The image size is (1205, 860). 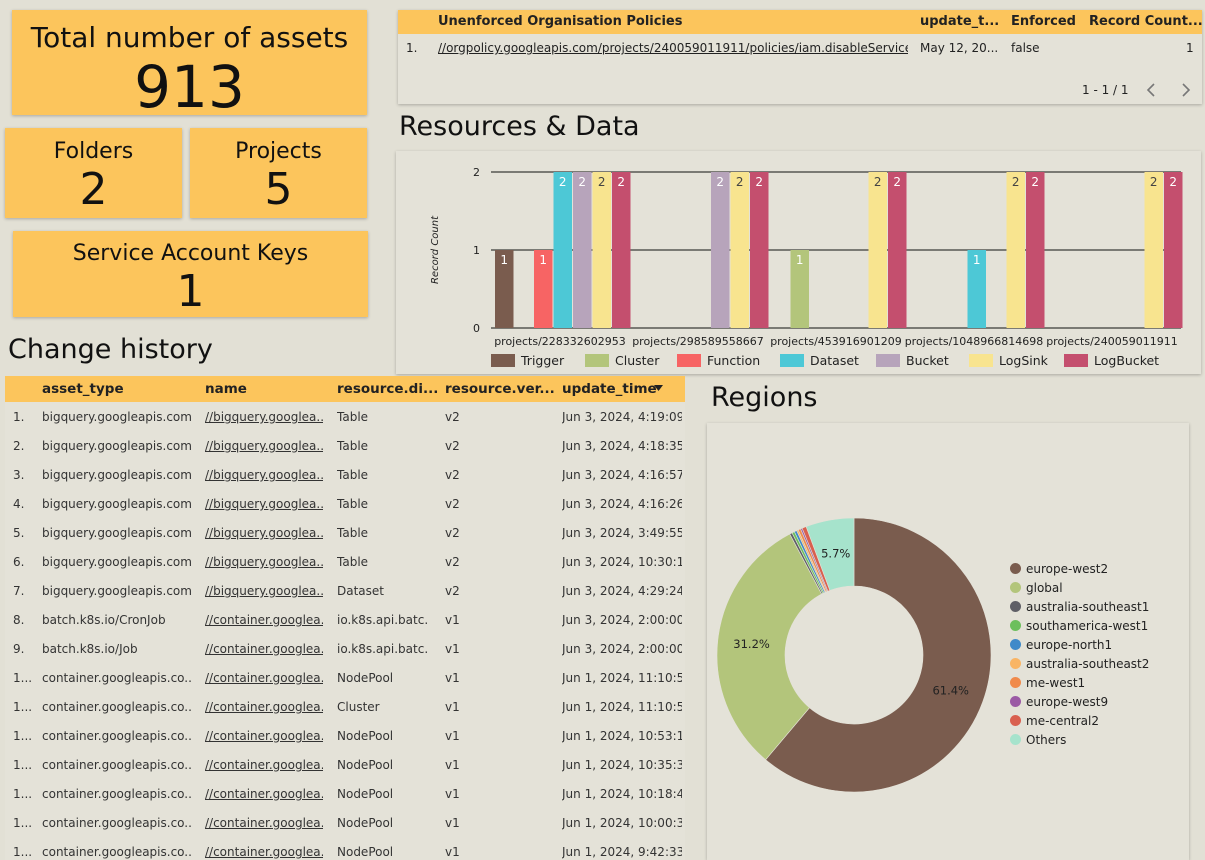 I want to click on legend-item-europe-west2: europe-west2, so click(x=1059, y=569).